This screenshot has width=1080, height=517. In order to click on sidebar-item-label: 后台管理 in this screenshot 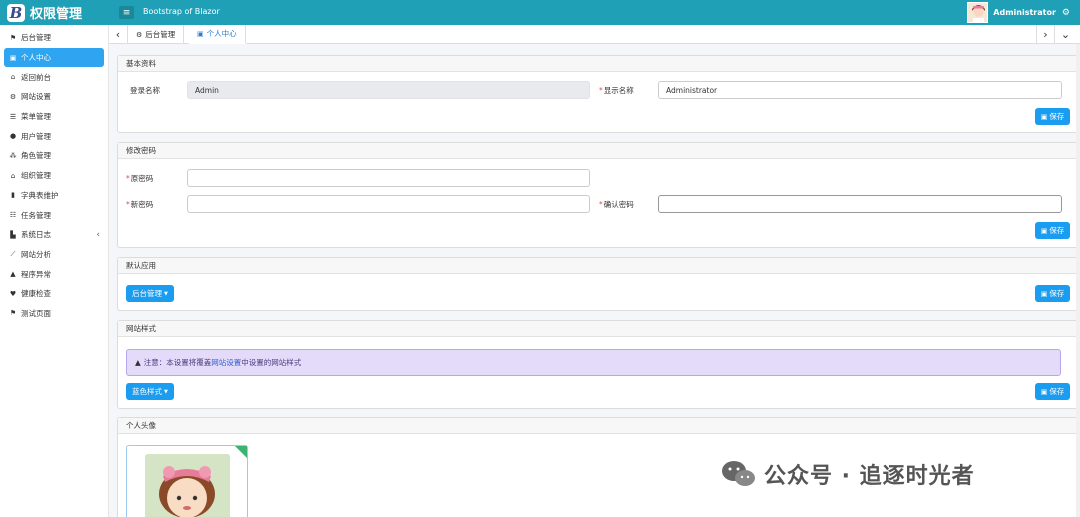, I will do `click(36, 38)`.